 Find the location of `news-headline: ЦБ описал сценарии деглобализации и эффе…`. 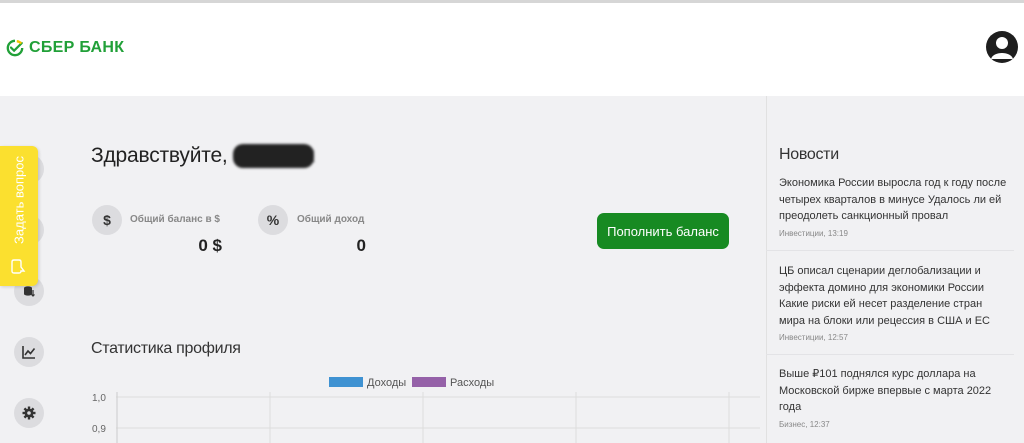

news-headline: ЦБ описал сценарии деглобализации и эффе… is located at coordinates (894, 296).